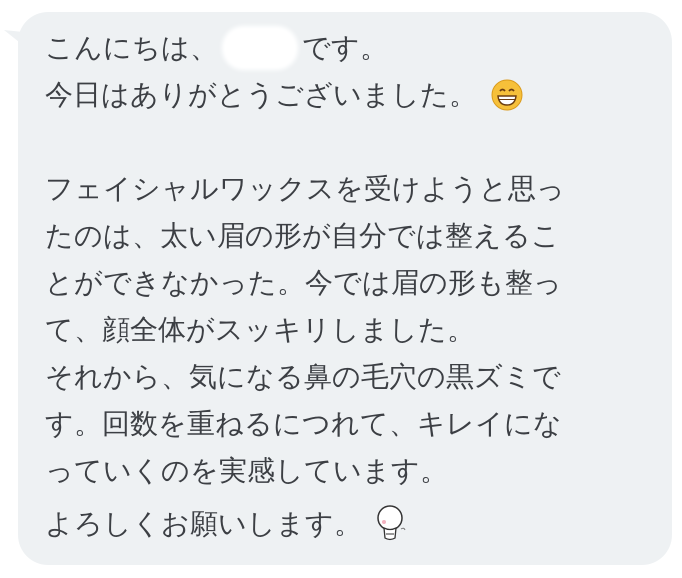  Describe the element at coordinates (131, 48) in the screenshot. I see `greeting-text: こんにちは、` at that location.